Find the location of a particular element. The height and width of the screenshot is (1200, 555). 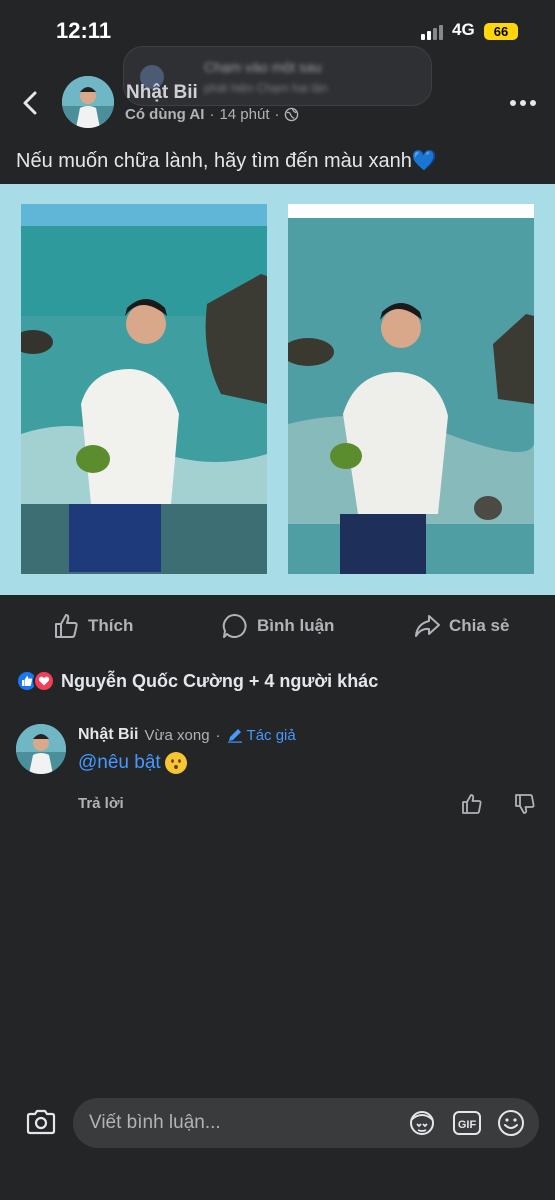

back-icon is located at coordinates (31, 103).